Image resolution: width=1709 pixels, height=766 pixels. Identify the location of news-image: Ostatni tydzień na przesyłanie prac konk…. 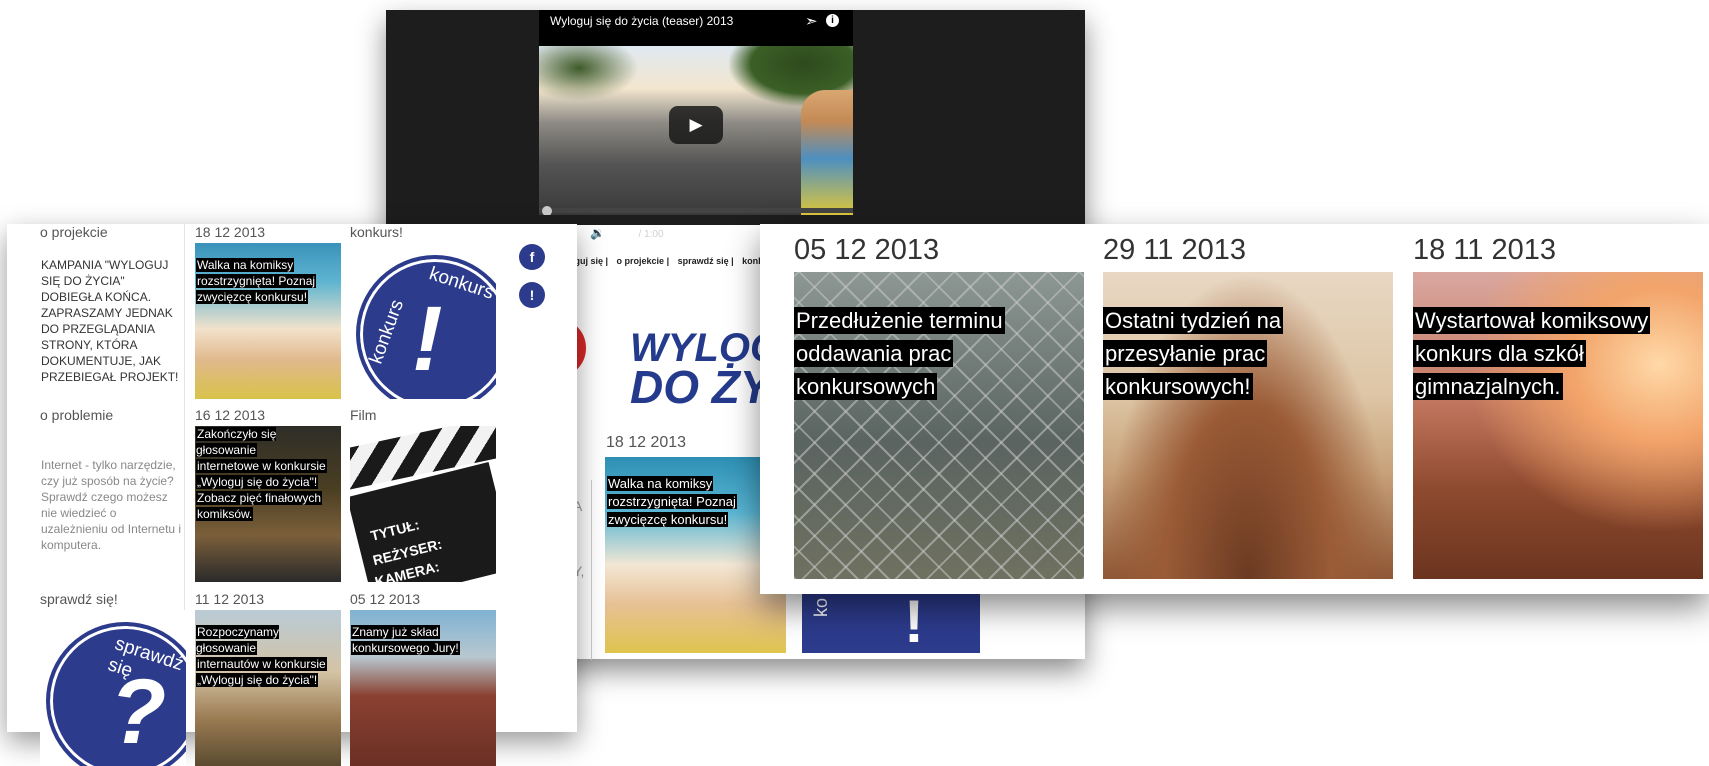
(1248, 425).